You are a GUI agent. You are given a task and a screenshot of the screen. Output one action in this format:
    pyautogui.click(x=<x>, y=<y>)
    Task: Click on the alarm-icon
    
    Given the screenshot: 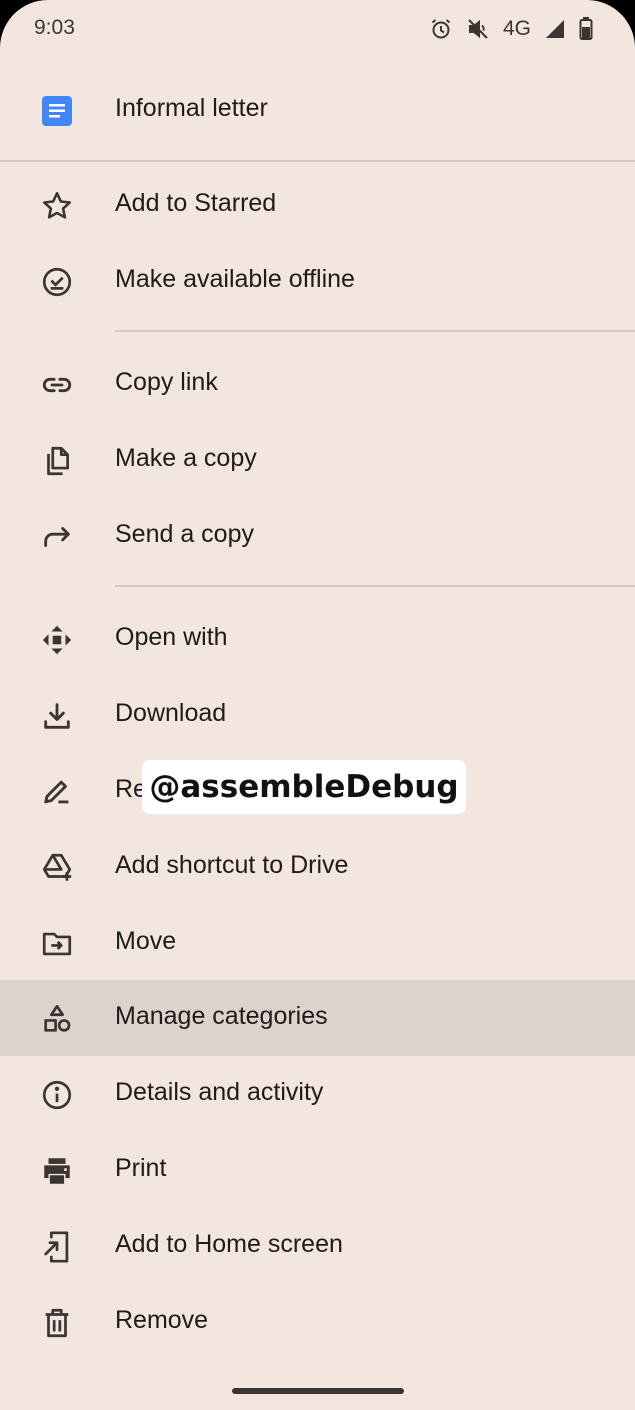 What is the action you would take?
    pyautogui.click(x=441, y=29)
    